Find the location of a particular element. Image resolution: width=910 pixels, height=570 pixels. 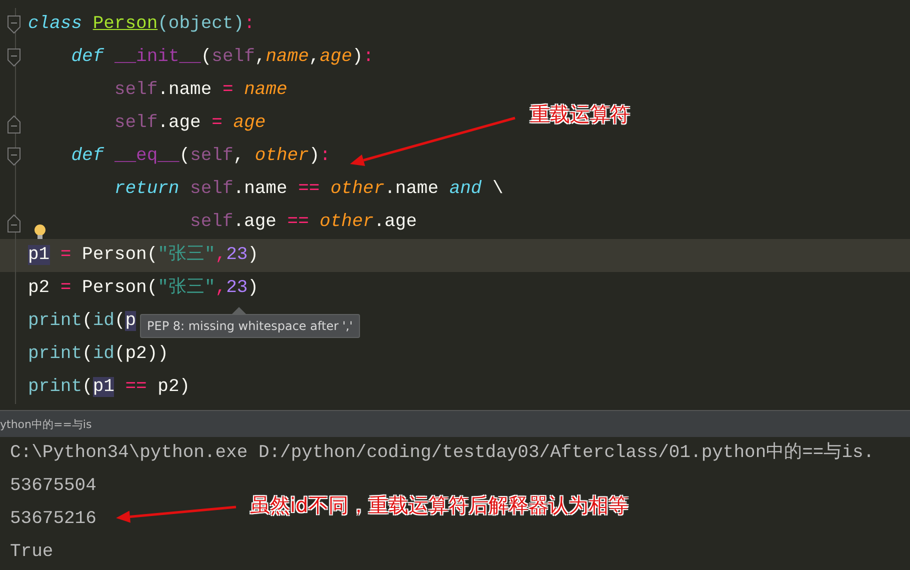

console-line: C:\Python34\python.exe D:/python/coding/testday03/Afterclass/01.python中的==与is. is located at coordinates (442, 453).